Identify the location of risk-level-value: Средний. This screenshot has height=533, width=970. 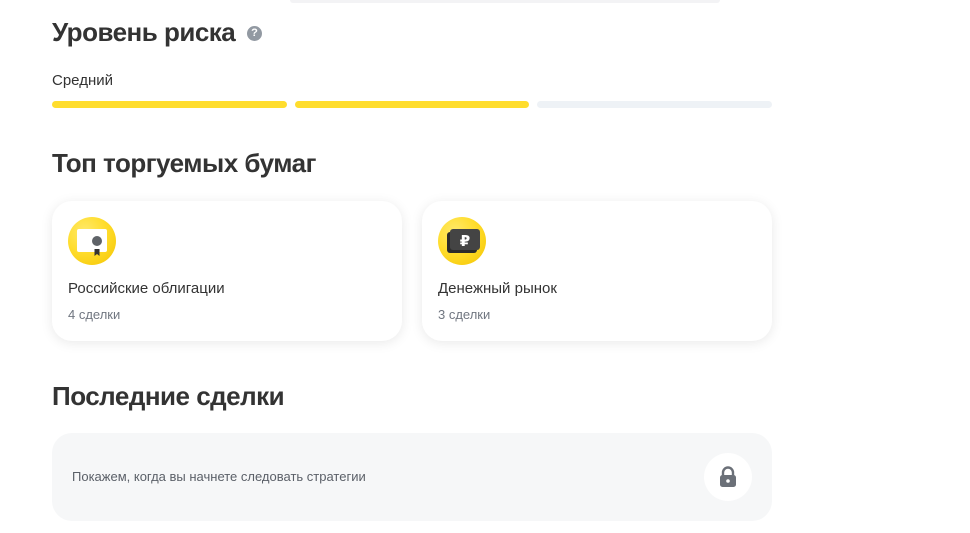
(82, 80).